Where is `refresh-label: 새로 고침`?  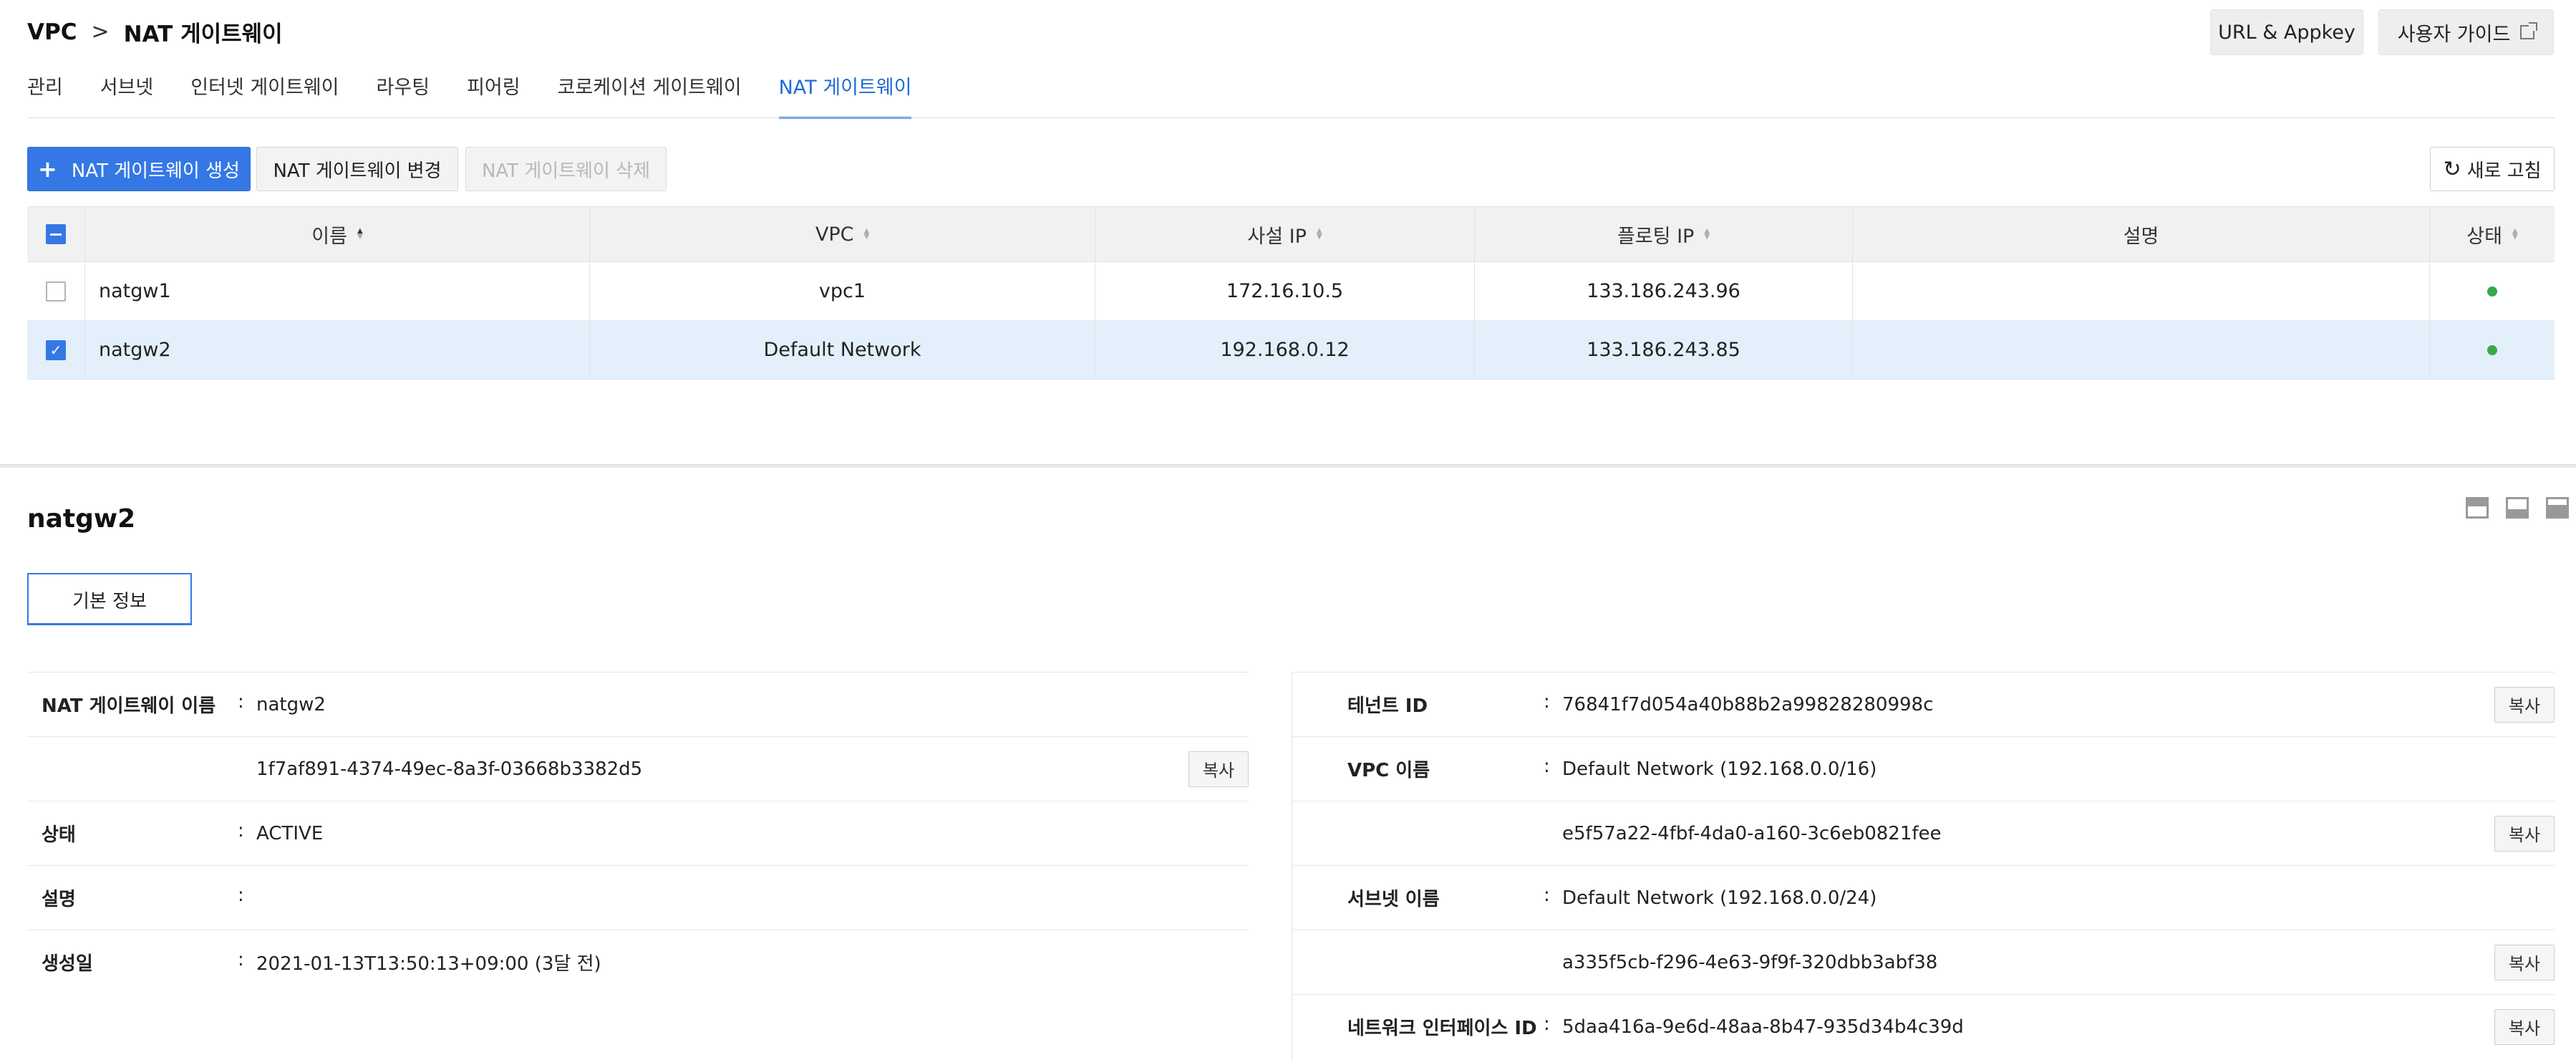
refresh-label: 새로 고침 is located at coordinates (2504, 171).